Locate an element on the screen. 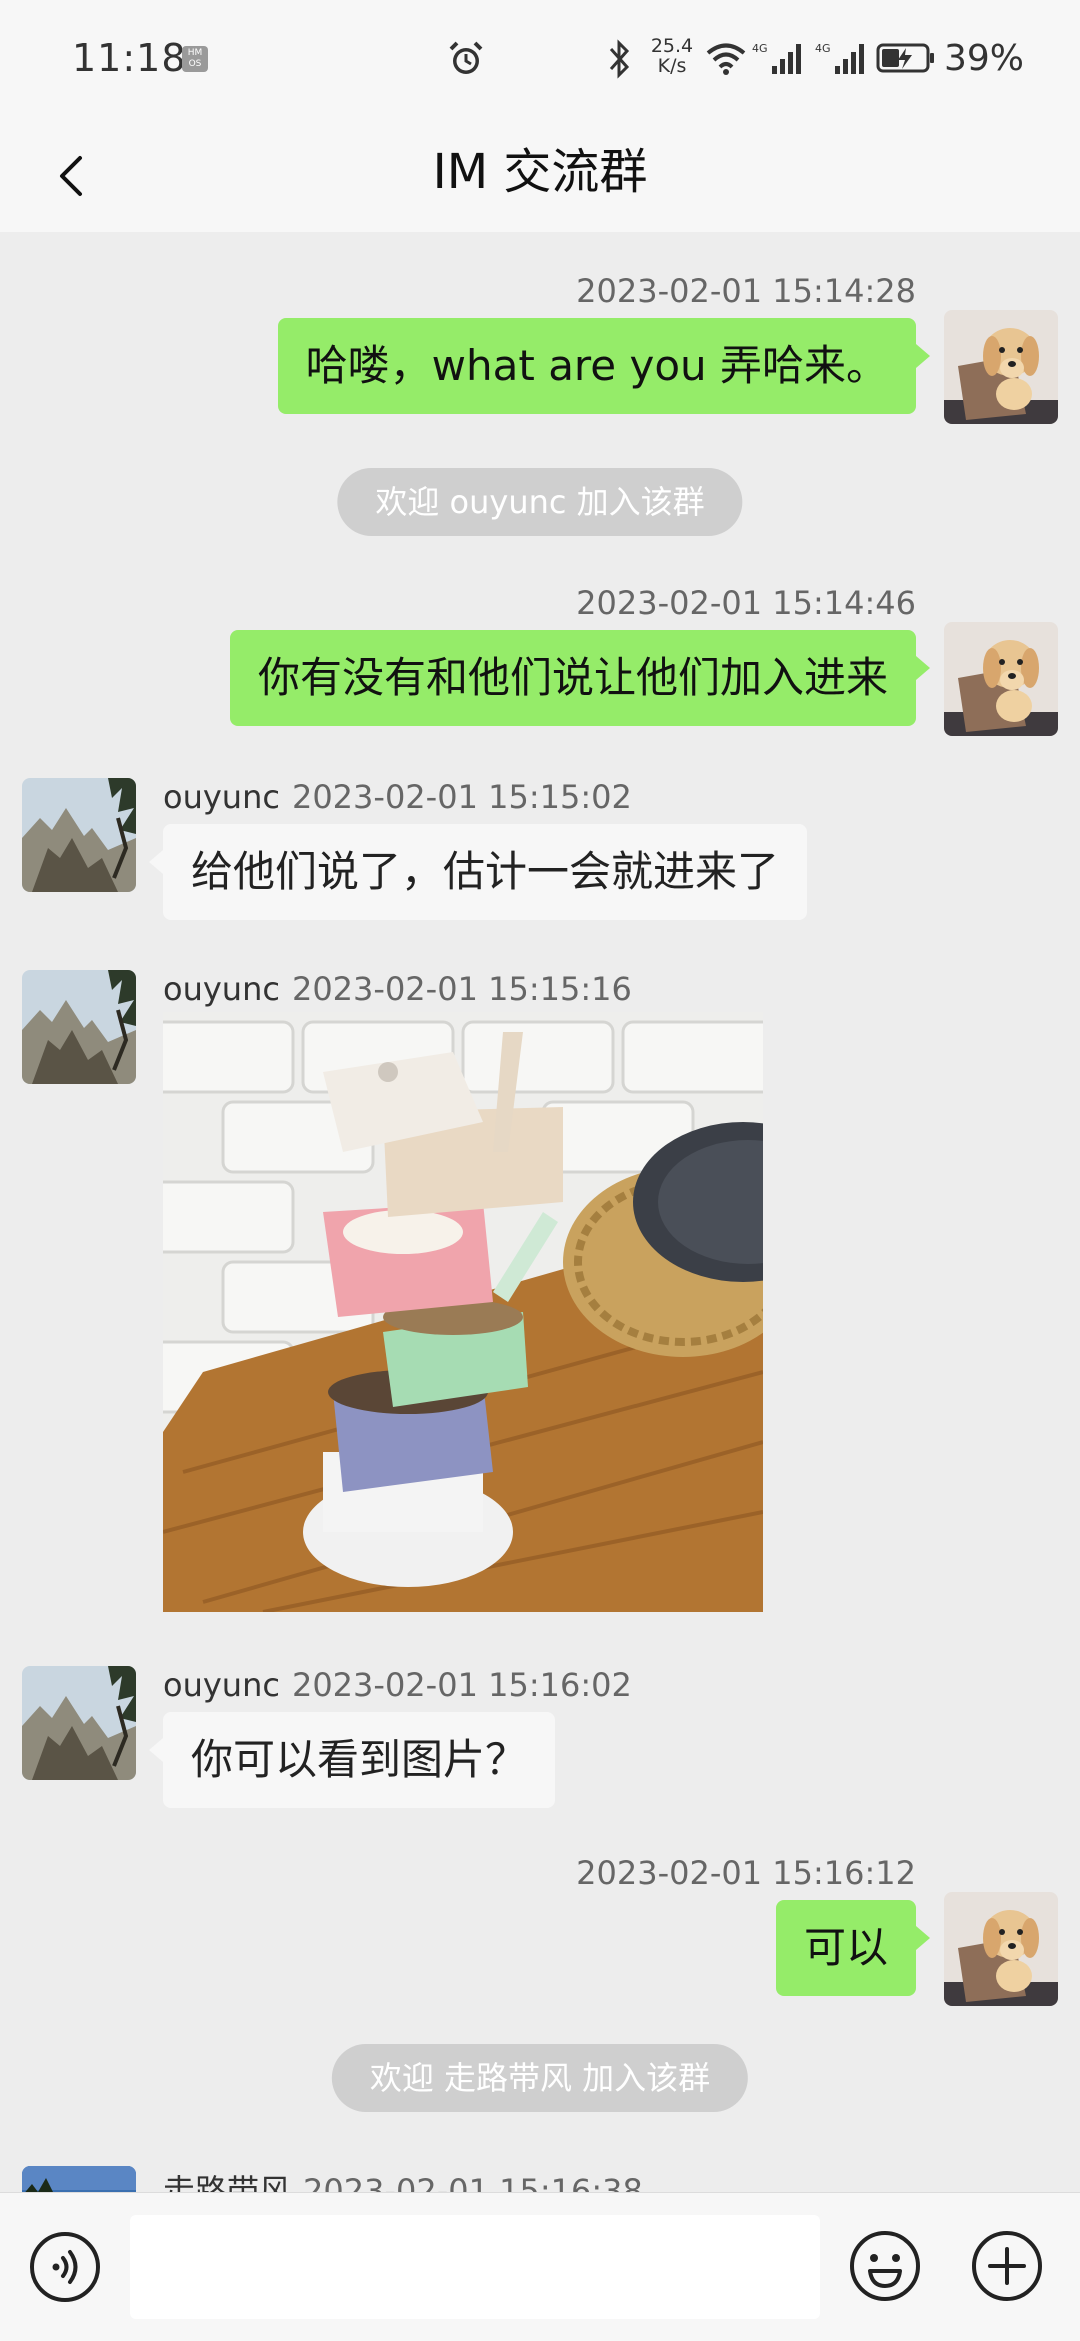 This screenshot has height=2341, width=1080. network-speed: 25.4 K/s is located at coordinates (672, 56).